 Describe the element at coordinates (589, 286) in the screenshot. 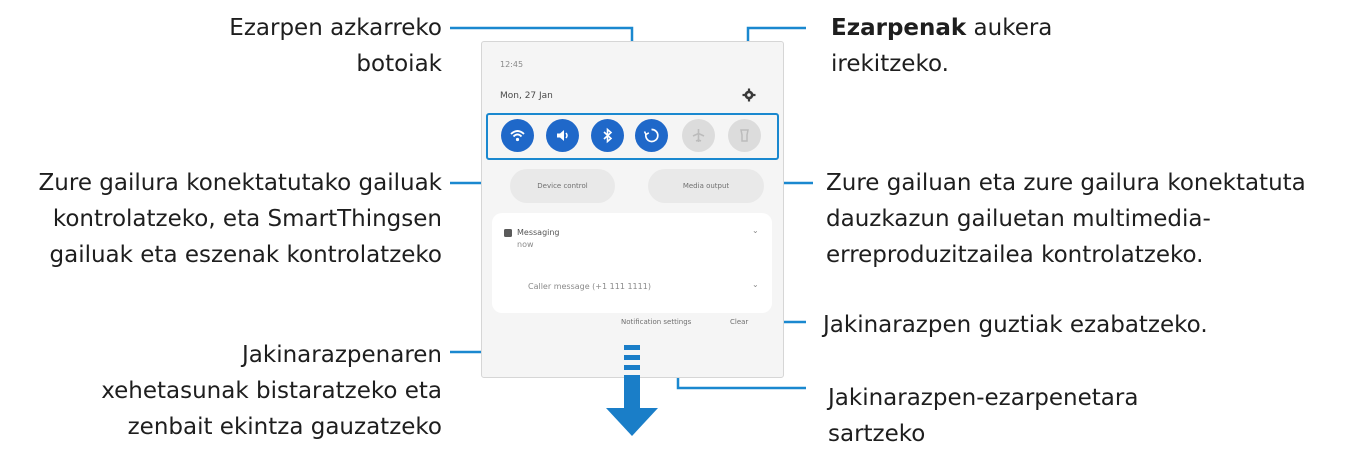

I see `notification-message: Caller message (+1 111 1111)` at that location.